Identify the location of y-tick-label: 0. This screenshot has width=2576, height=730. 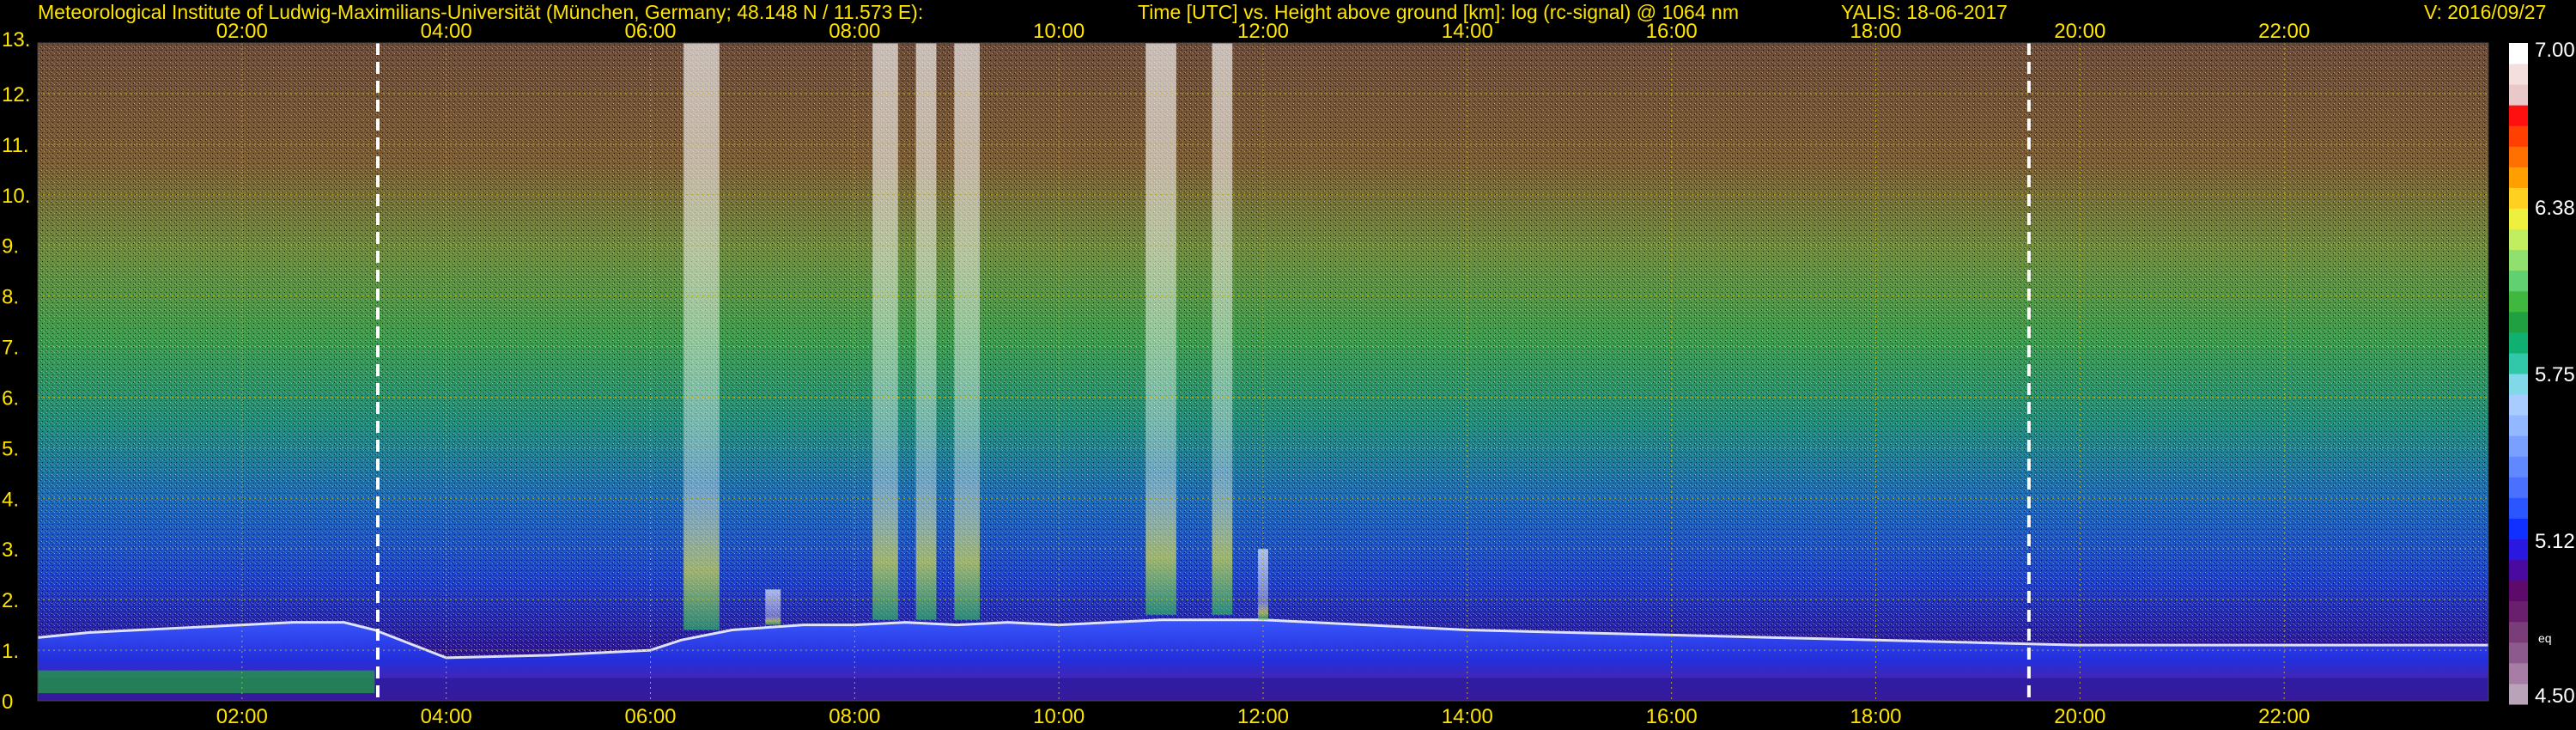
(7, 702).